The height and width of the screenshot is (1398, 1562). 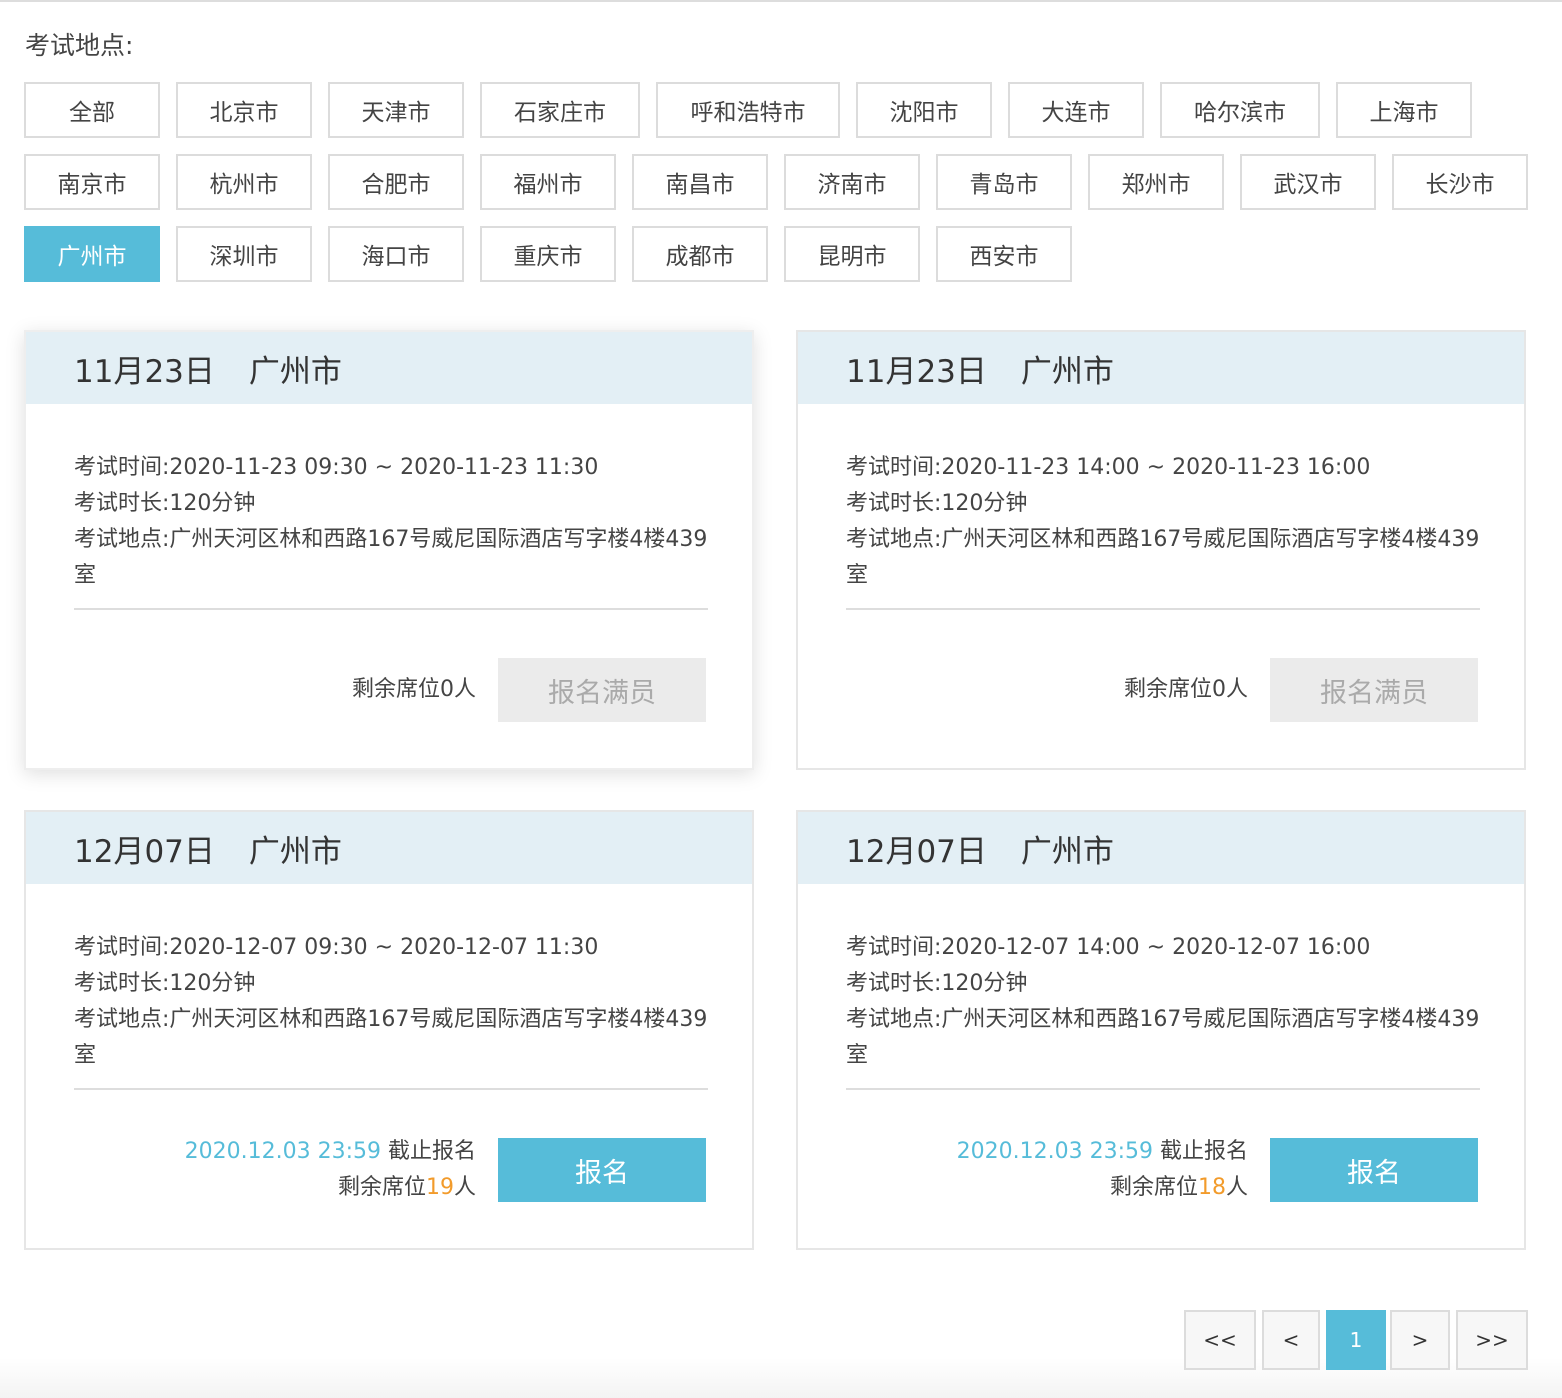 I want to click on city-filter-qingdao: 青岛市, so click(x=1004, y=182).